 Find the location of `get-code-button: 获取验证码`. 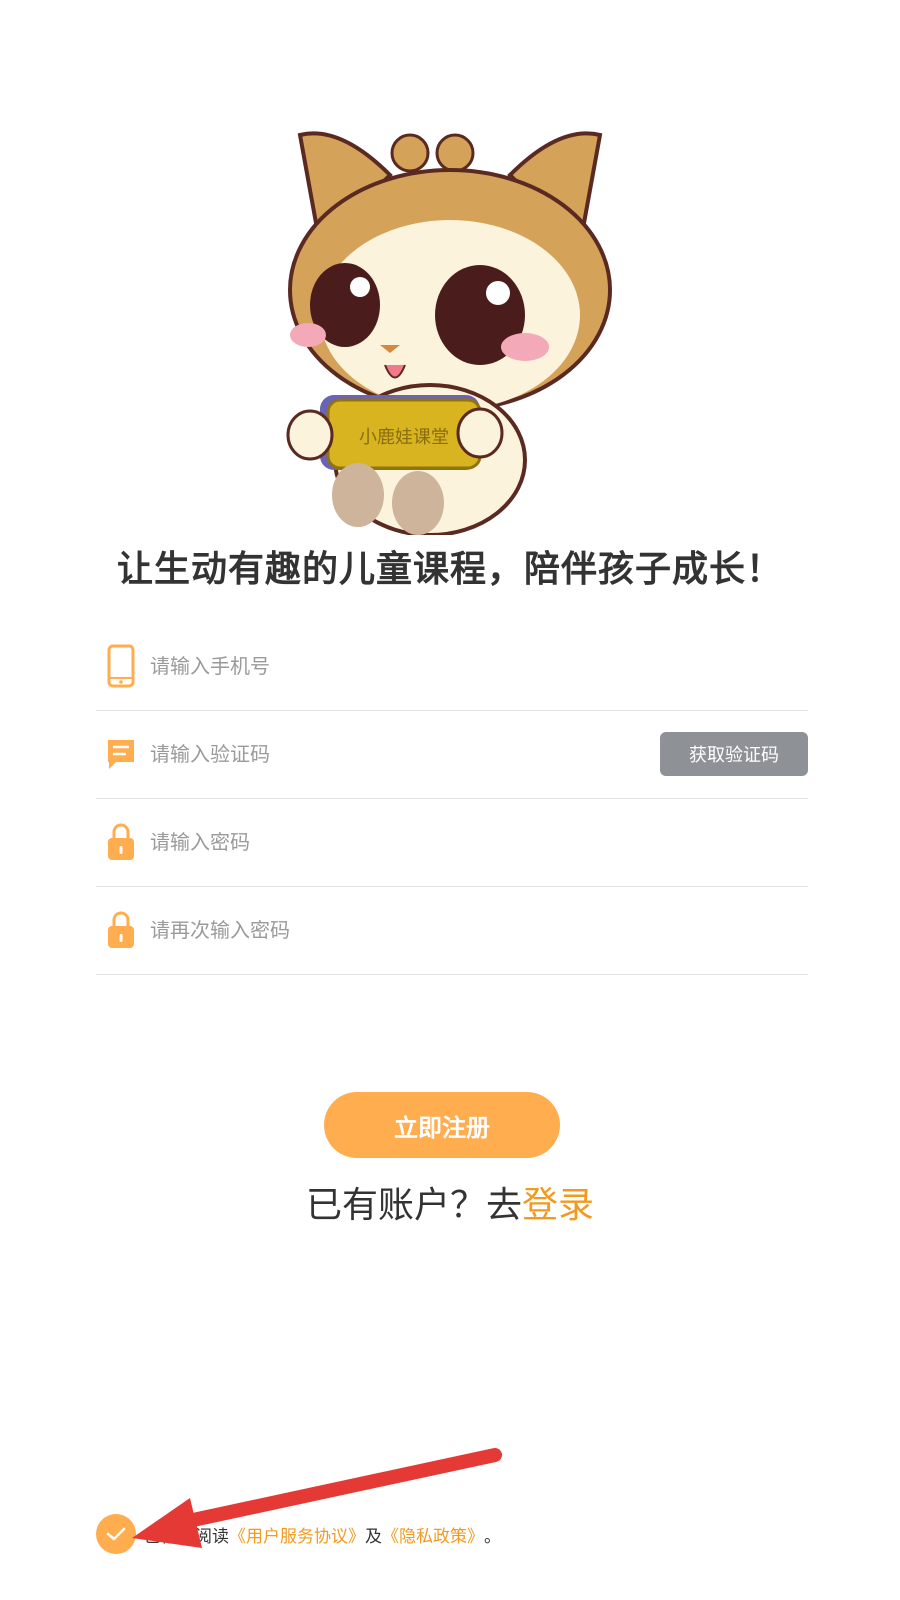

get-code-button: 获取验证码 is located at coordinates (734, 754).